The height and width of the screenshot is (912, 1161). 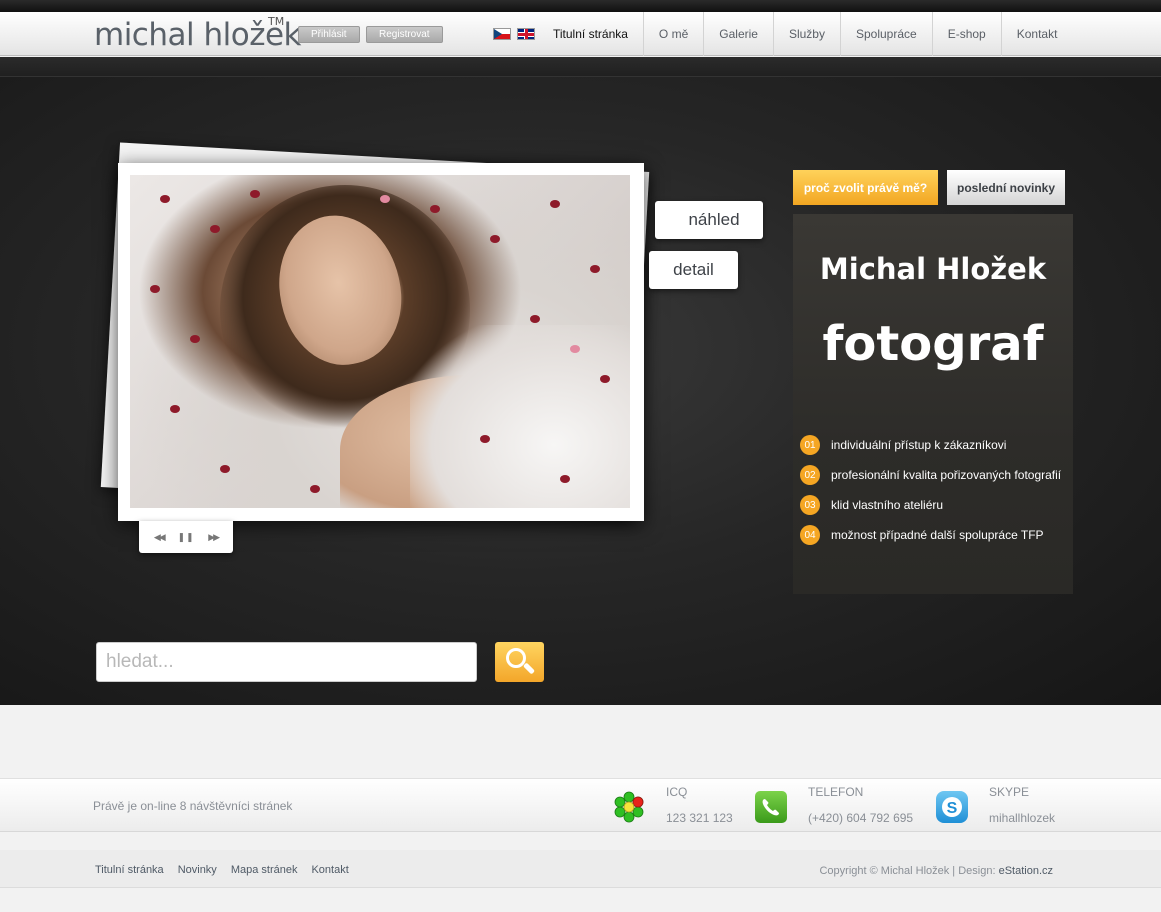 I want to click on nav-item-about: O mě, so click(x=674, y=34).